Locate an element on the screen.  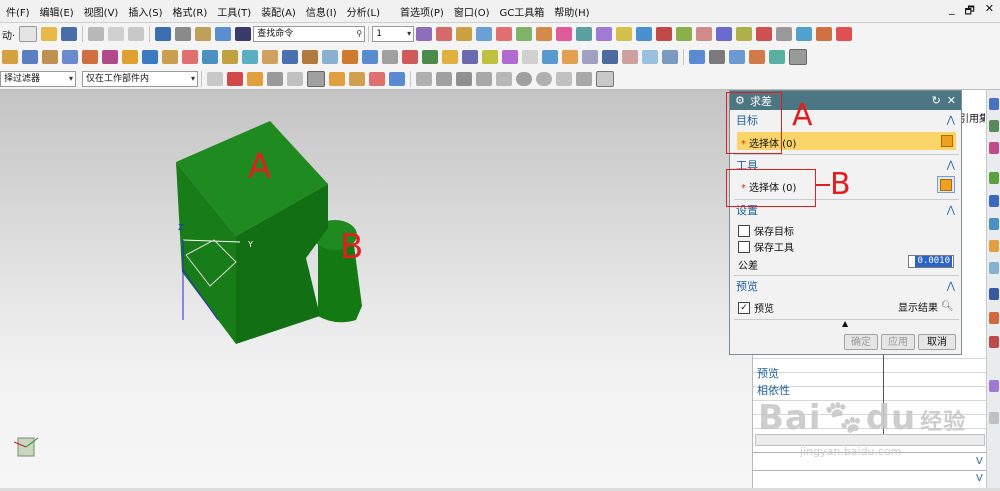
select-bodies-icon is located at coordinates (255, 79).